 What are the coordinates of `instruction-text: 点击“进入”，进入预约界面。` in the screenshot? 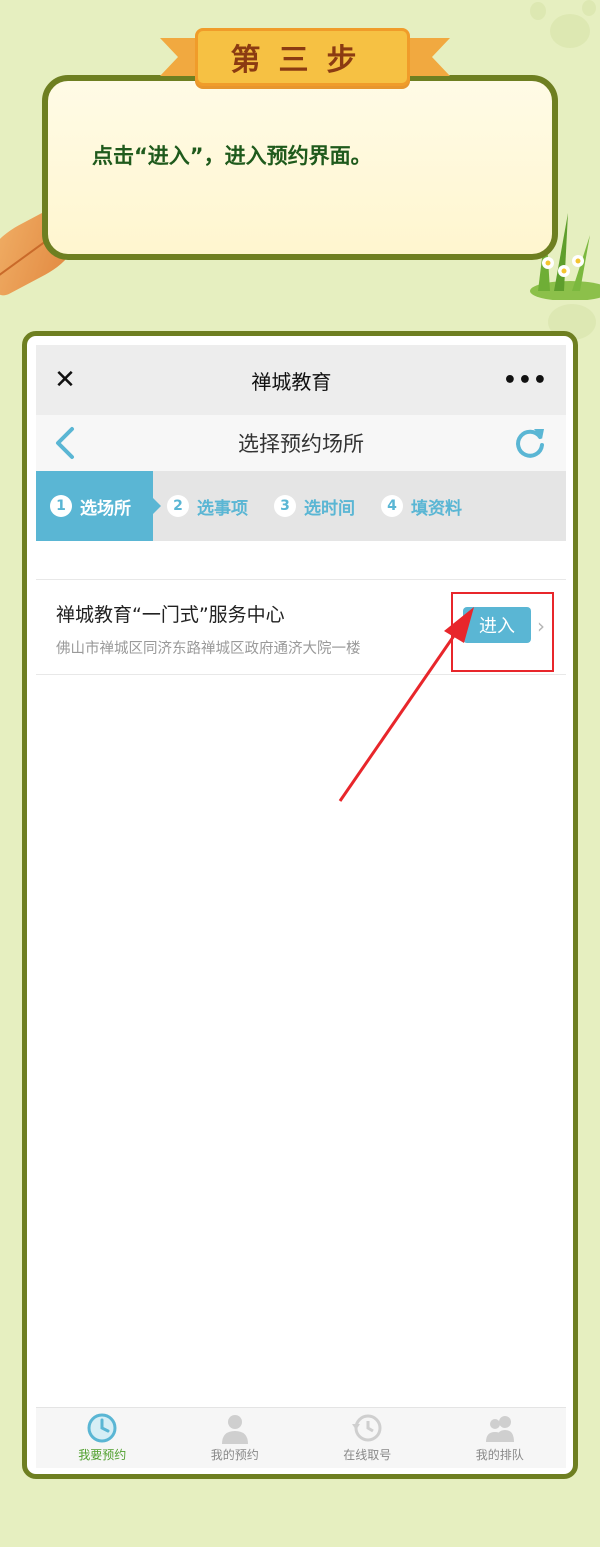 It's located at (232, 156).